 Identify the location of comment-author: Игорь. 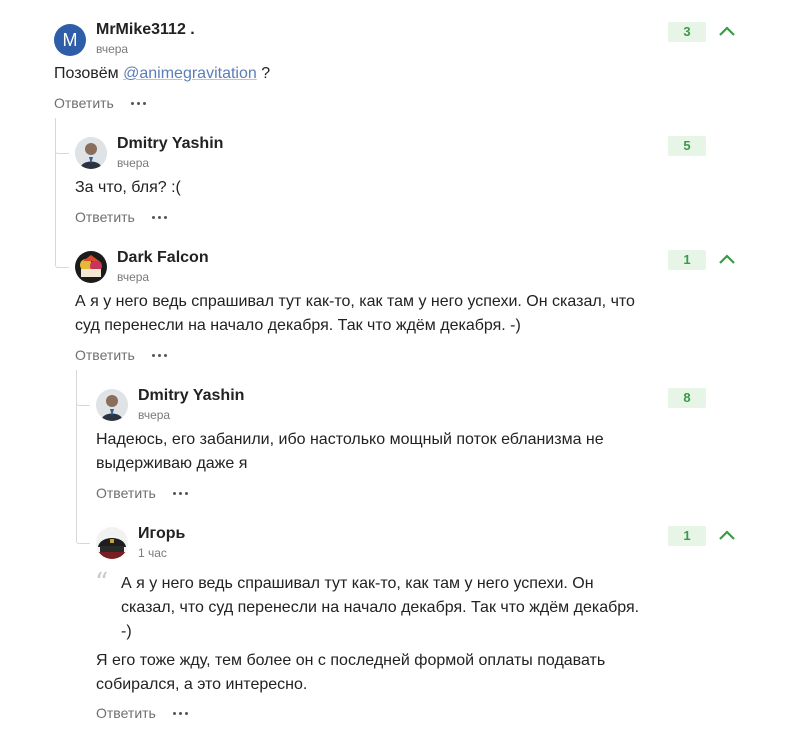
(161, 534).